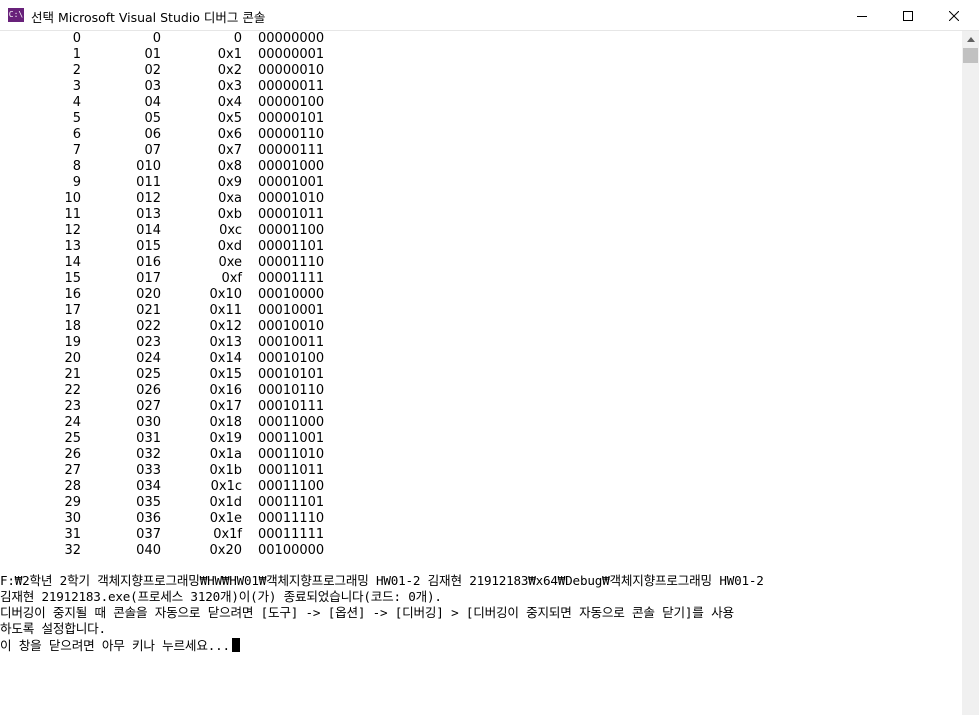  What do you see at coordinates (148, 182) in the screenshot?
I see `octal-value: 011` at bounding box center [148, 182].